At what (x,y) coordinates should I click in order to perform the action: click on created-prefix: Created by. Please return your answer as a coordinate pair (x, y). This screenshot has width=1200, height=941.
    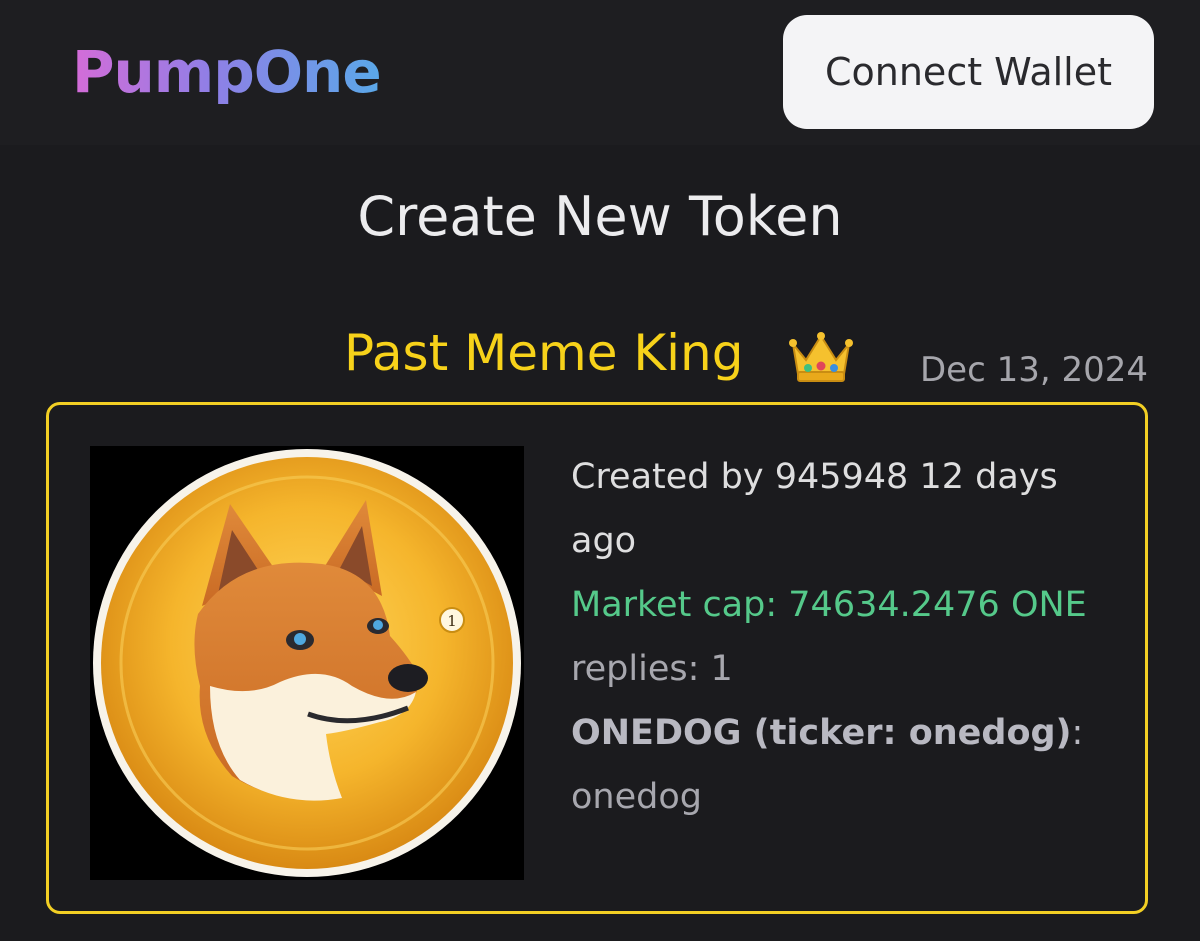
    Looking at the image, I should click on (667, 477).